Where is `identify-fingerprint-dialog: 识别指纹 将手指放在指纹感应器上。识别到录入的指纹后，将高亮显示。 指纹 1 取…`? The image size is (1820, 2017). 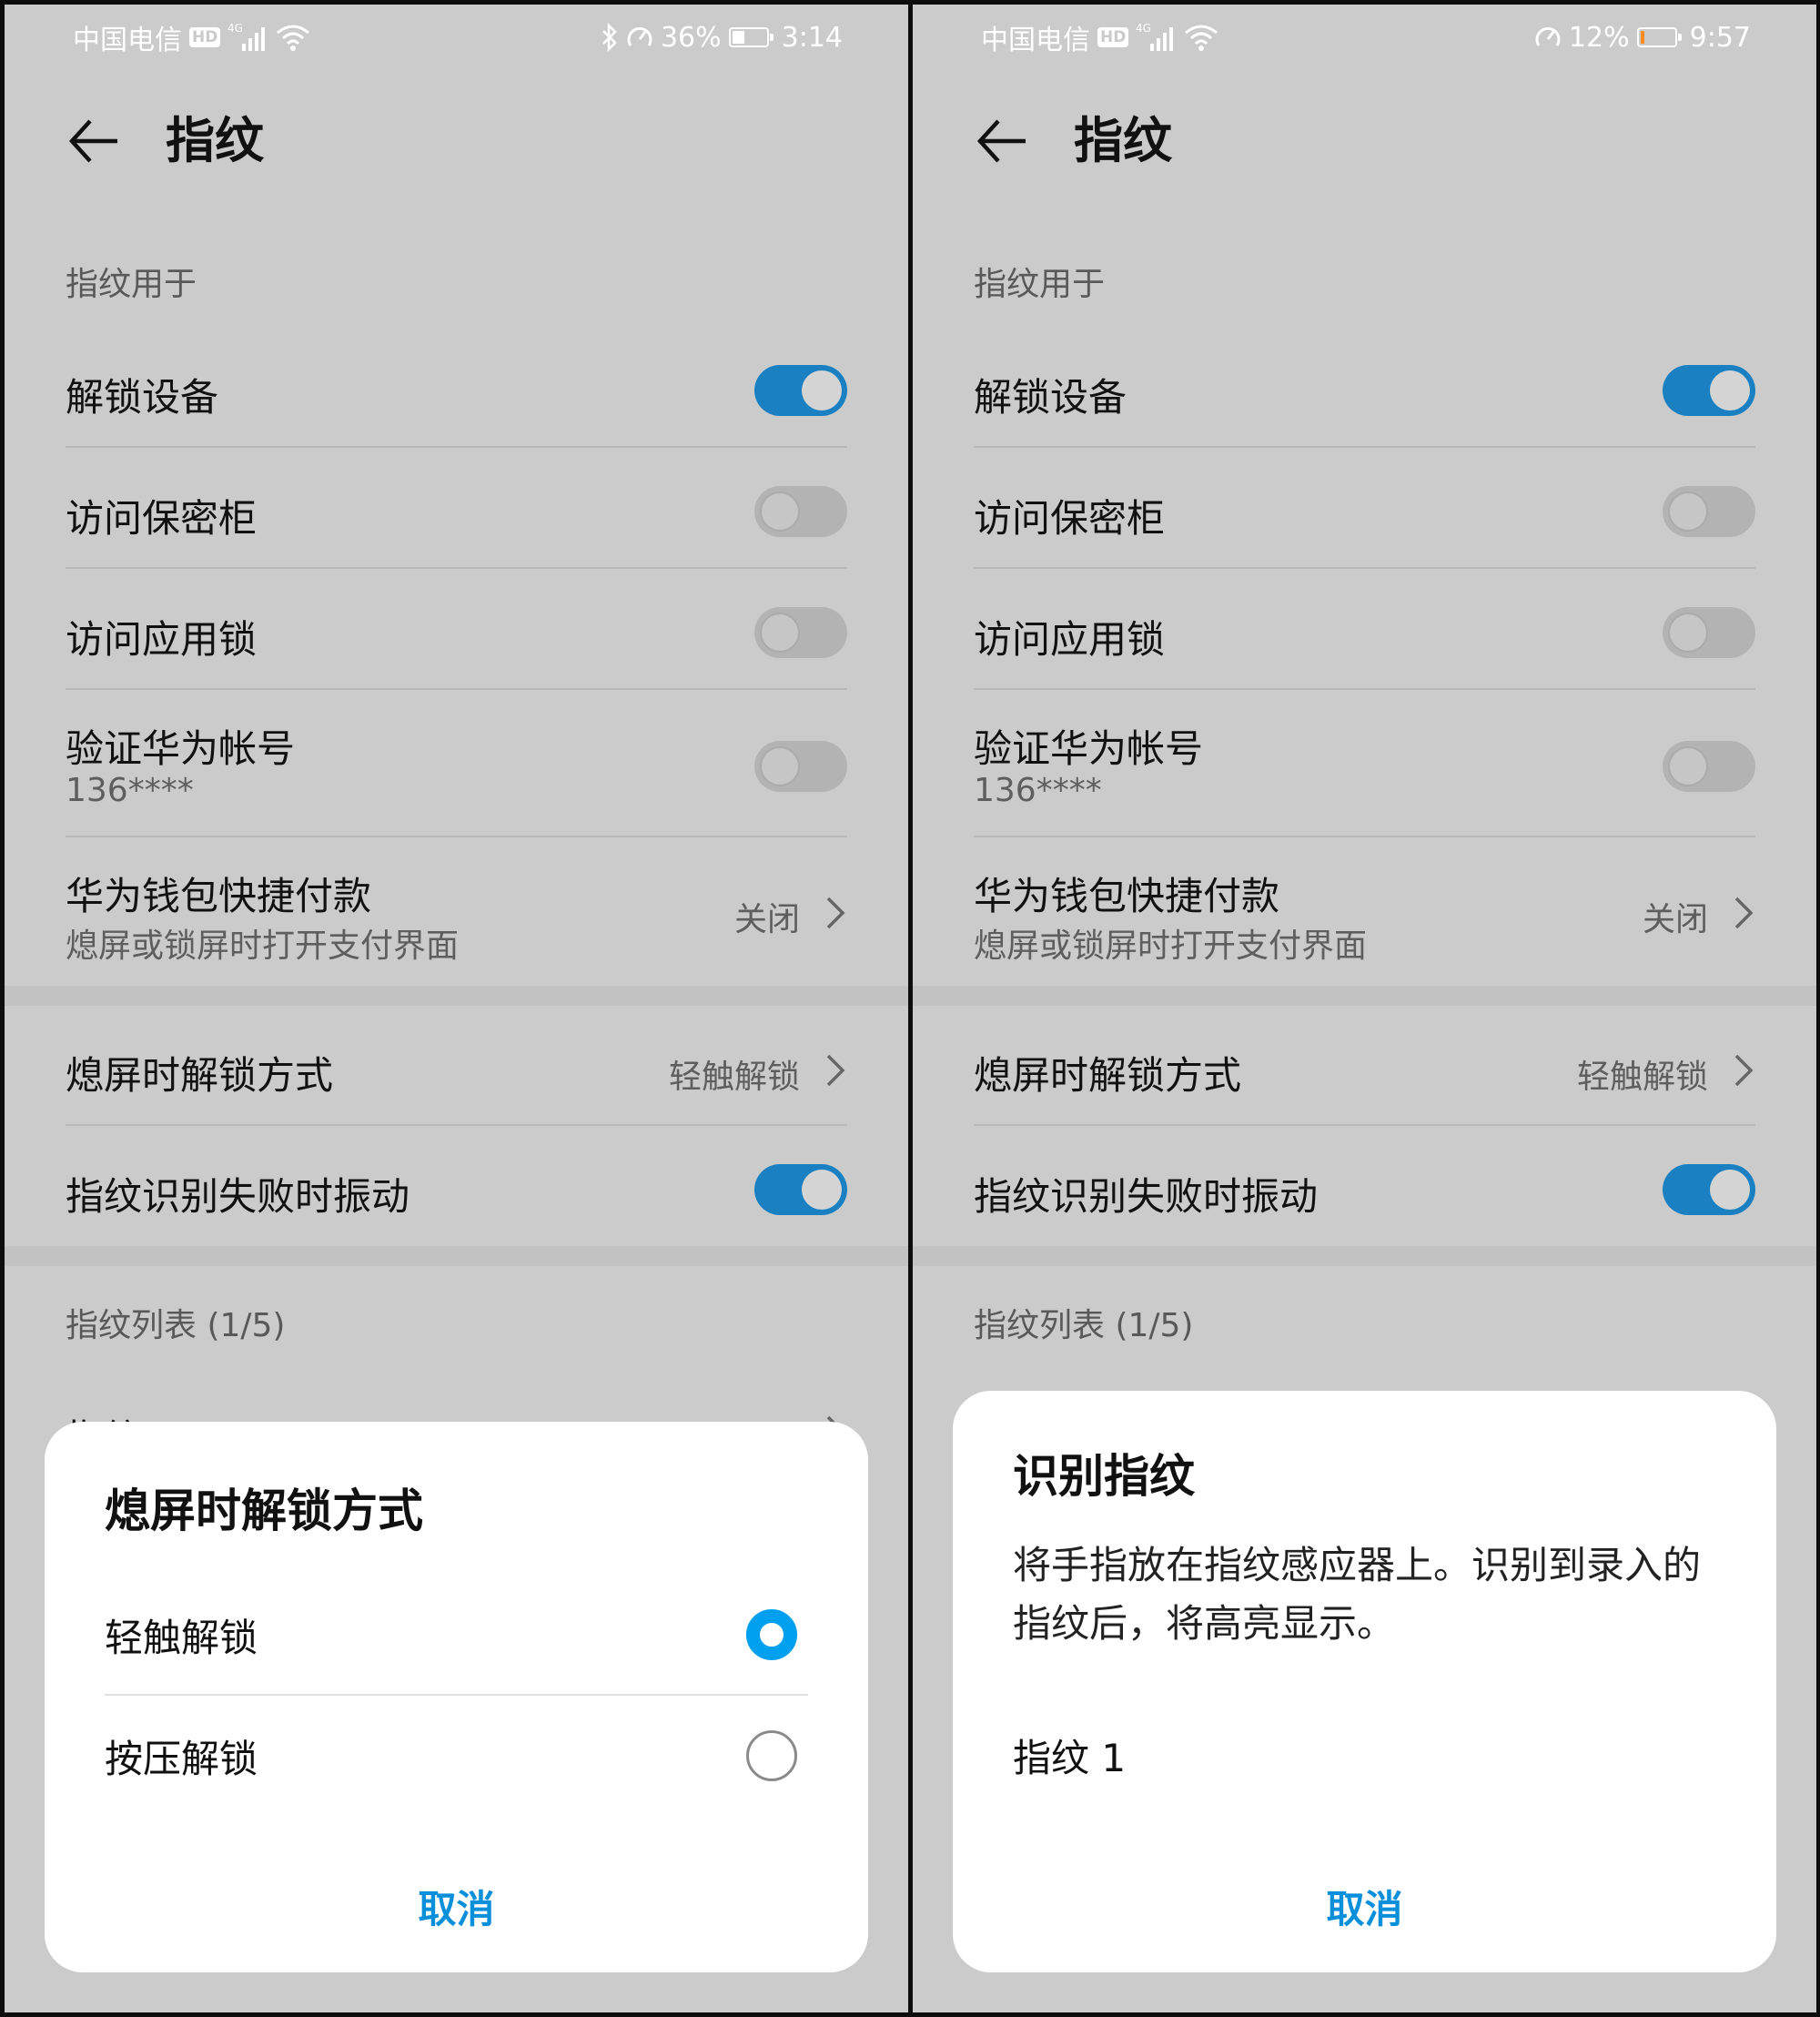 identify-fingerprint-dialog: 识别指纹 将手指放在指纹感应器上。识别到录入的指纹后，将高亮显示。 指纹 1 取… is located at coordinates (1364, 1681).